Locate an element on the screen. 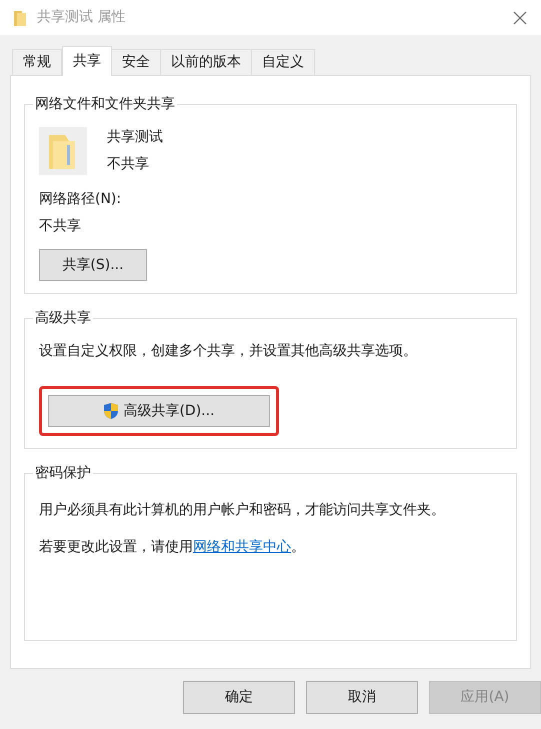  network-path-label: 网络路径(N): is located at coordinates (80, 199).